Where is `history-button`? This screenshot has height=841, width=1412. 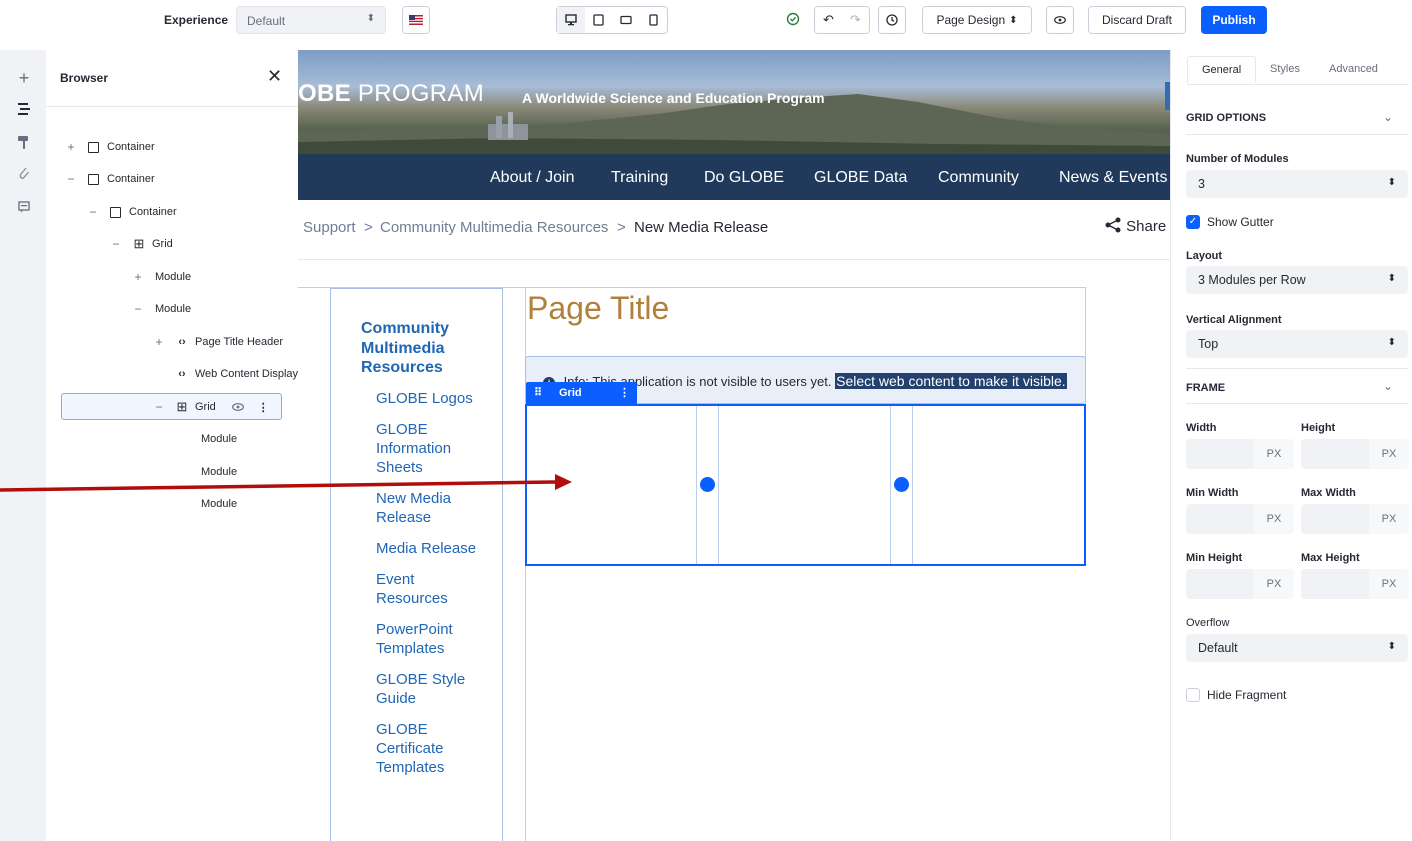
history-button is located at coordinates (892, 20).